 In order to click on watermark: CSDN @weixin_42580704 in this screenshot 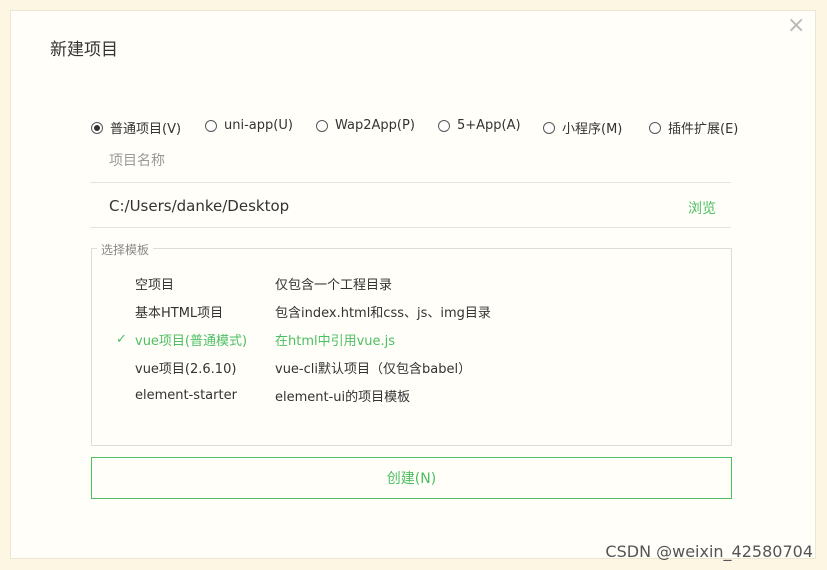, I will do `click(709, 551)`.